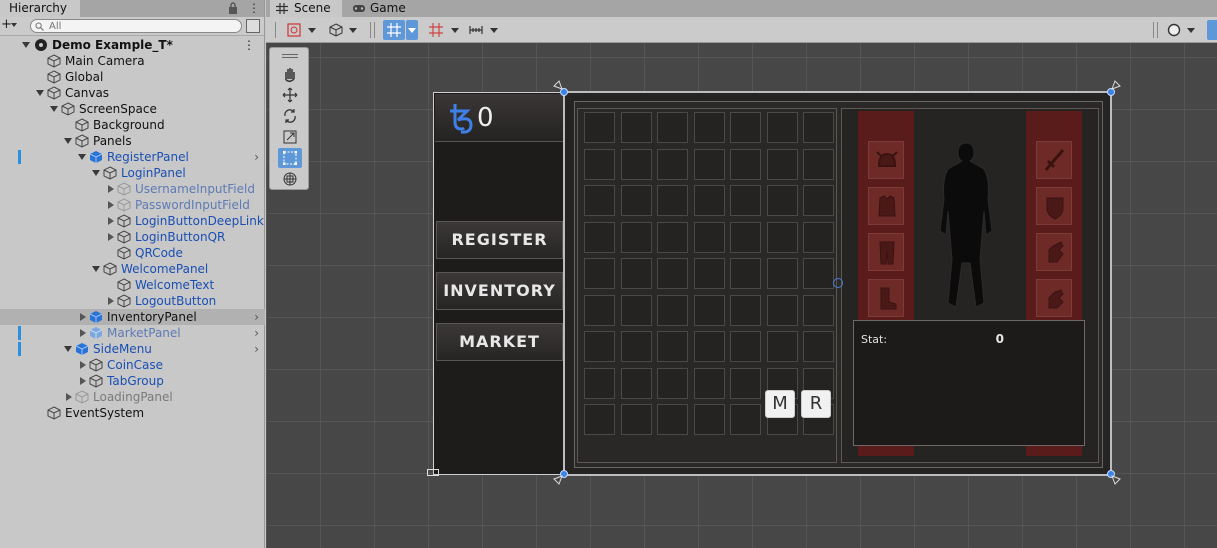  I want to click on hand-tool, so click(290, 74).